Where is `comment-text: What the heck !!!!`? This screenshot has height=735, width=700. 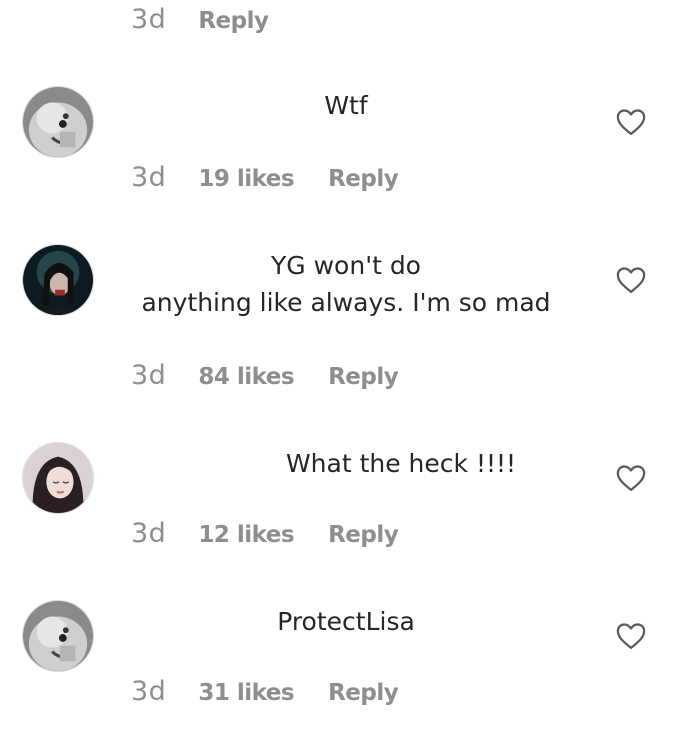
comment-text: What the heck !!!! is located at coordinates (346, 463).